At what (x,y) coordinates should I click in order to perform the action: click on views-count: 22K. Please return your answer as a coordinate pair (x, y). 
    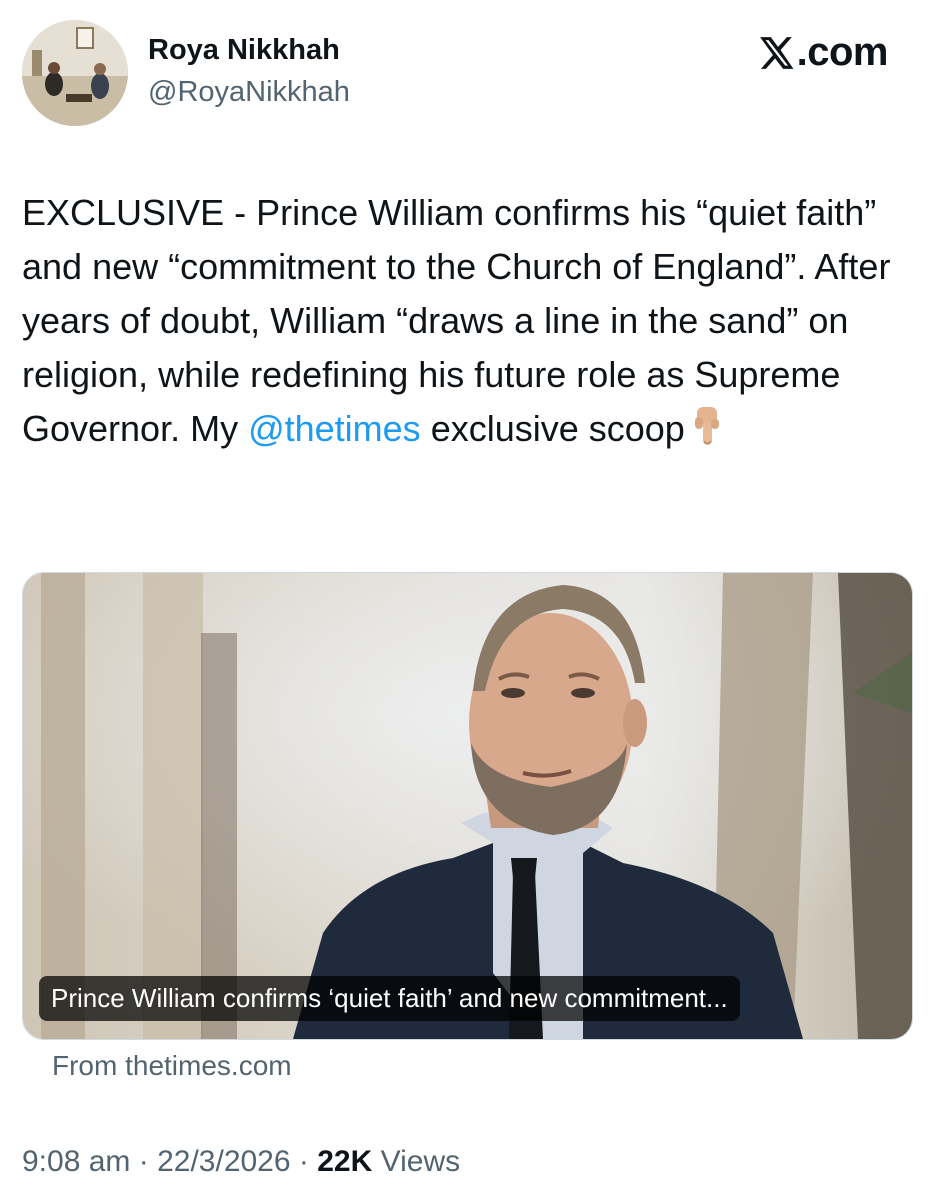
    Looking at the image, I should click on (345, 1161).